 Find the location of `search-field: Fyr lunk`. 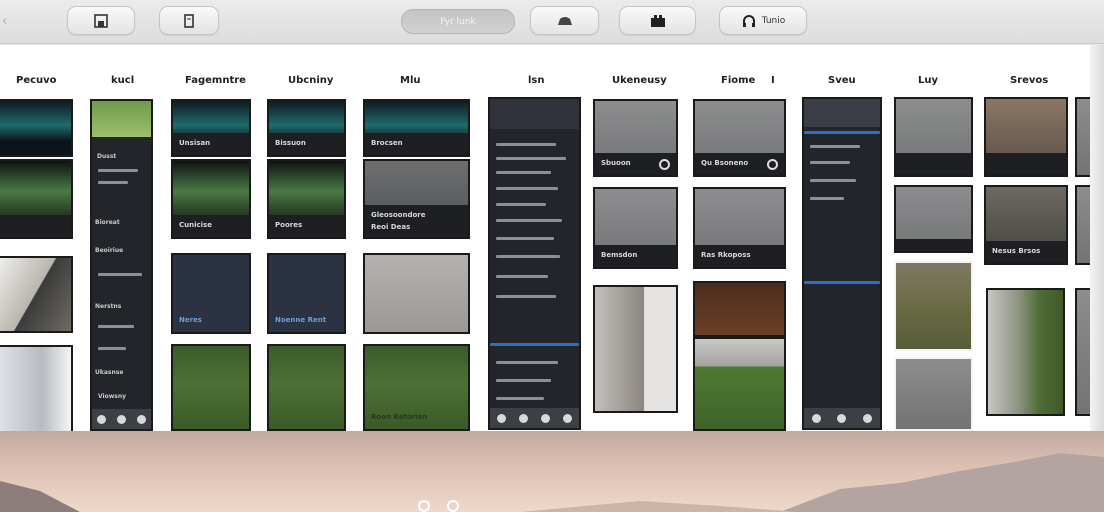

search-field: Fyr lunk is located at coordinates (458, 21).